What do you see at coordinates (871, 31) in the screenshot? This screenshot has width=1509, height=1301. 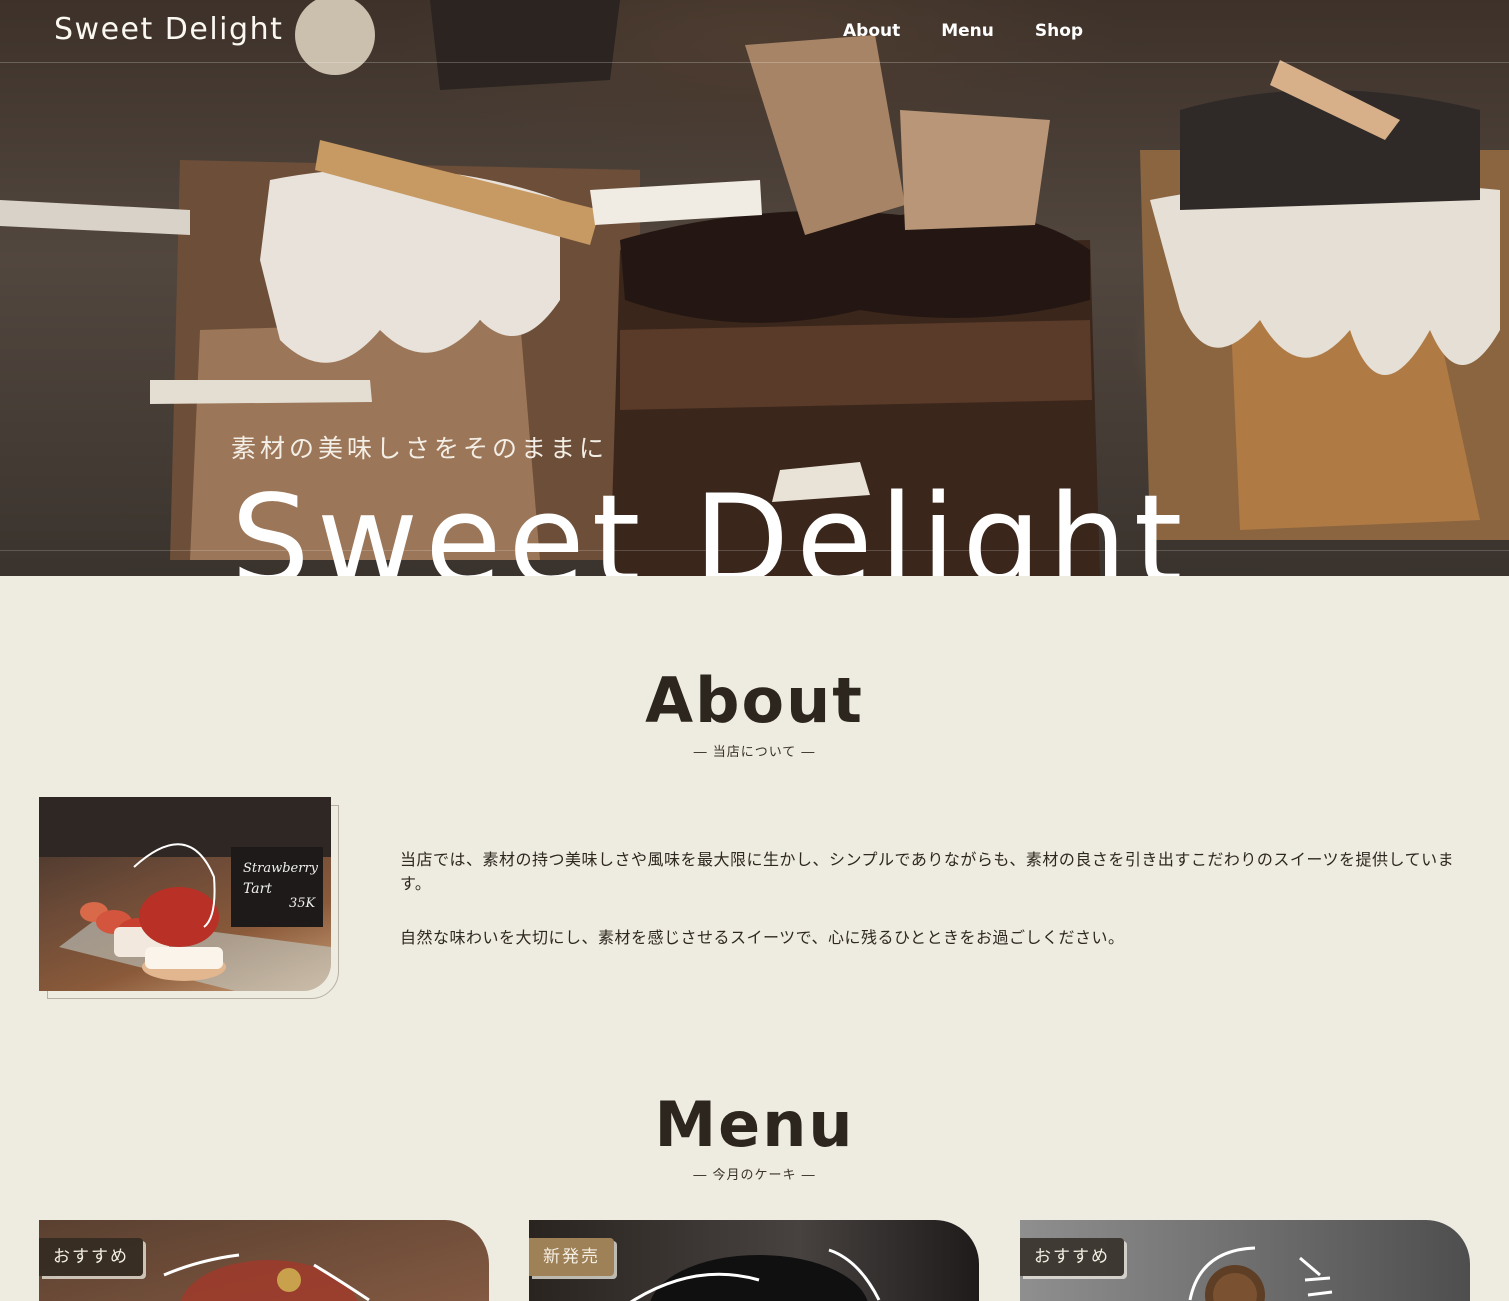 I see `nav-link-about: About` at bounding box center [871, 31].